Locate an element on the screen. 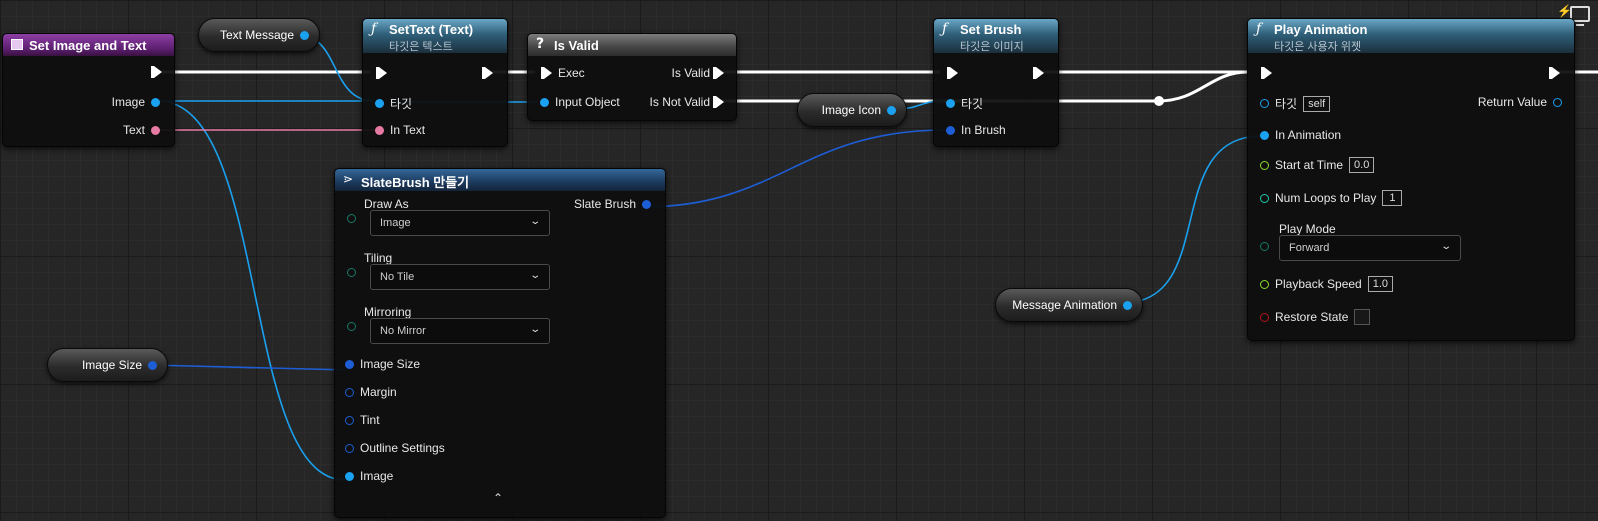 The height and width of the screenshot is (521, 1598). node-header: ƒ SetText (Text) 타깃은 텍스트 is located at coordinates (435, 36).